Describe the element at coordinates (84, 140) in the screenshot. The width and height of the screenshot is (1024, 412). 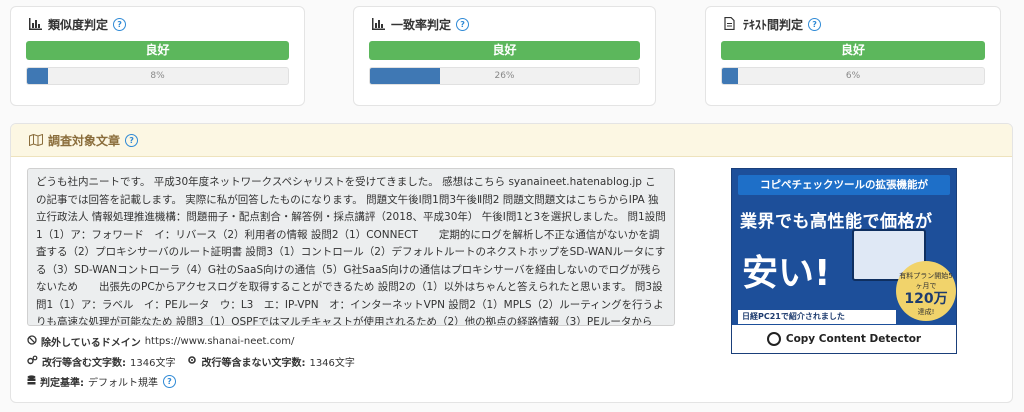
I see `panel-title: 調査対象文章` at that location.